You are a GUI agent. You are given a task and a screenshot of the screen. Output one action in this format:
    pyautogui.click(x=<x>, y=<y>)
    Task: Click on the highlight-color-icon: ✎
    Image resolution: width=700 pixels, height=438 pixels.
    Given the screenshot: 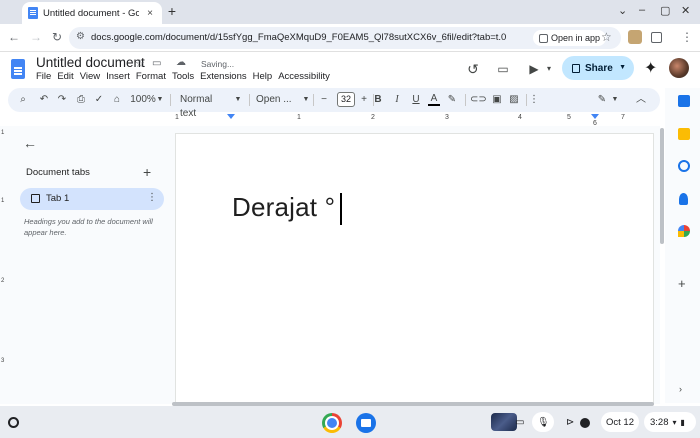 What is the action you would take?
    pyautogui.click(x=452, y=100)
    